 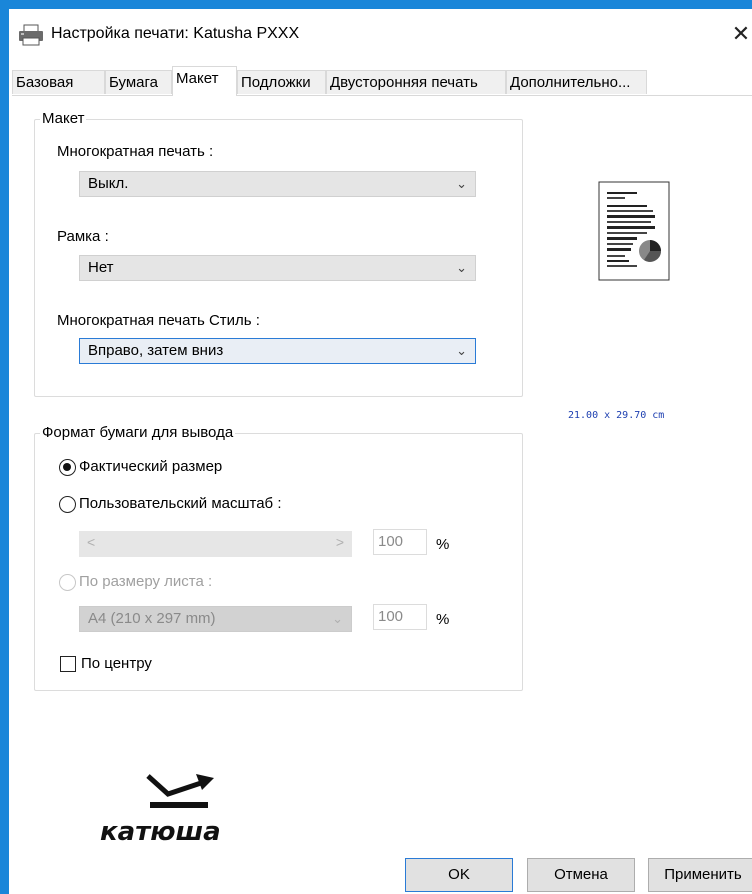 What do you see at coordinates (380, 35) in the screenshot?
I see `title-bar: Настройка печати: Katusha PXXX ✕` at bounding box center [380, 35].